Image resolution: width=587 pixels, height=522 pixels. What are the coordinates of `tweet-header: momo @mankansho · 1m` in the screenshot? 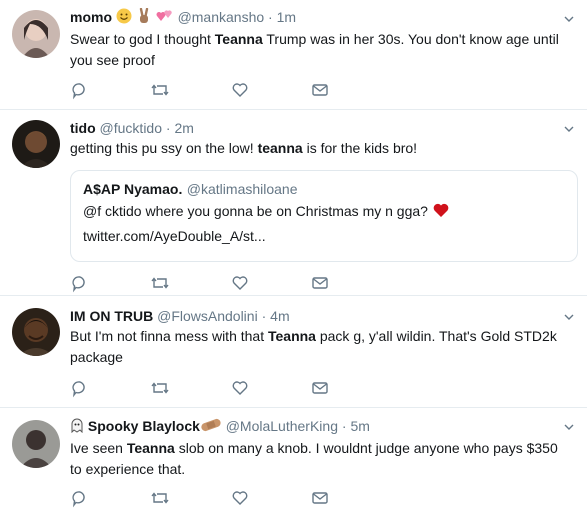 It's located at (321, 17).